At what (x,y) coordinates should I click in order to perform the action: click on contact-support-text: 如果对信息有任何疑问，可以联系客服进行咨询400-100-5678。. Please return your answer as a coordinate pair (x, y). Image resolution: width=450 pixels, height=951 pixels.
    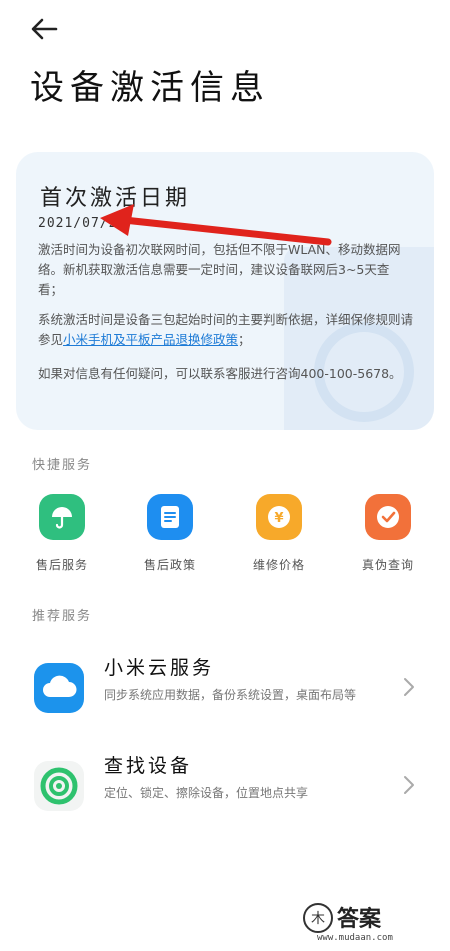
    Looking at the image, I should click on (220, 373).